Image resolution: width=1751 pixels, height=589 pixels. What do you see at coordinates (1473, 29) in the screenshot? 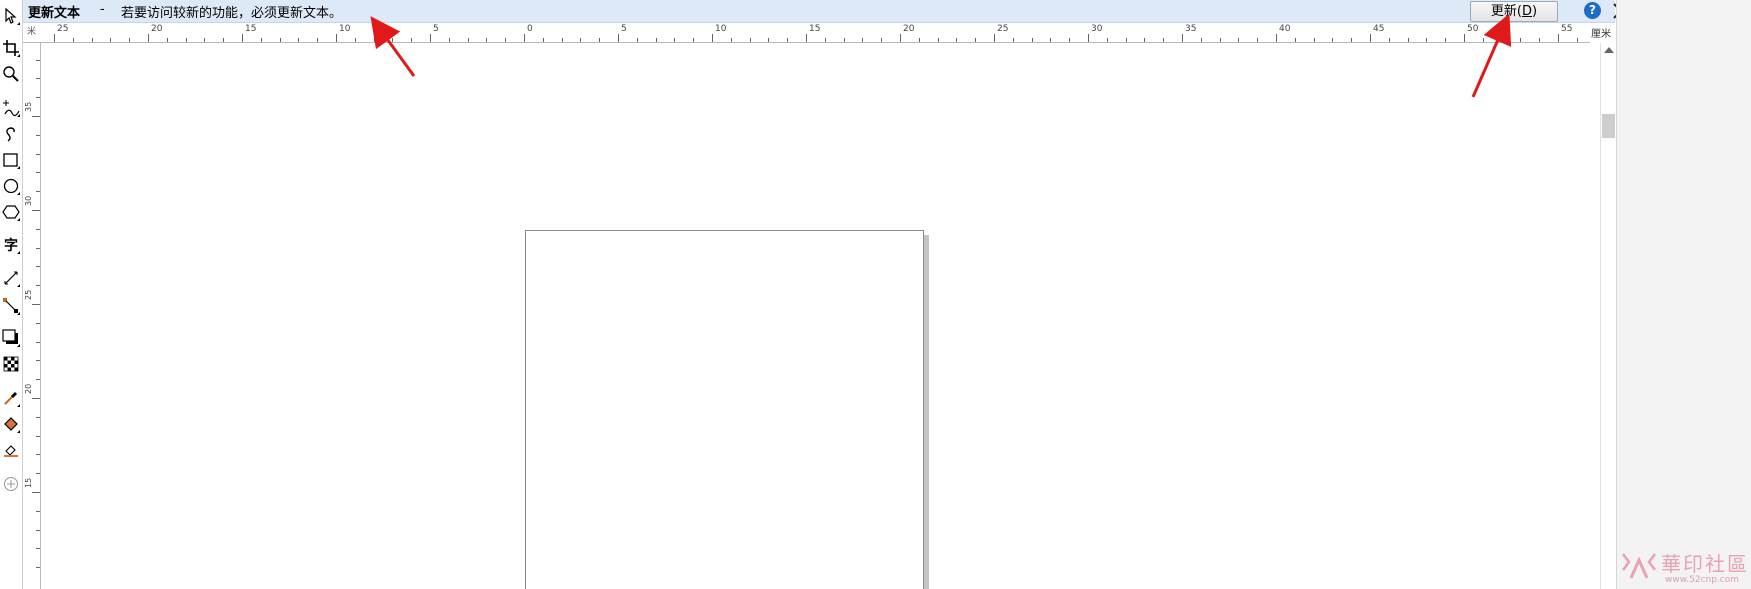
I see `ruler-label: 50` at bounding box center [1473, 29].